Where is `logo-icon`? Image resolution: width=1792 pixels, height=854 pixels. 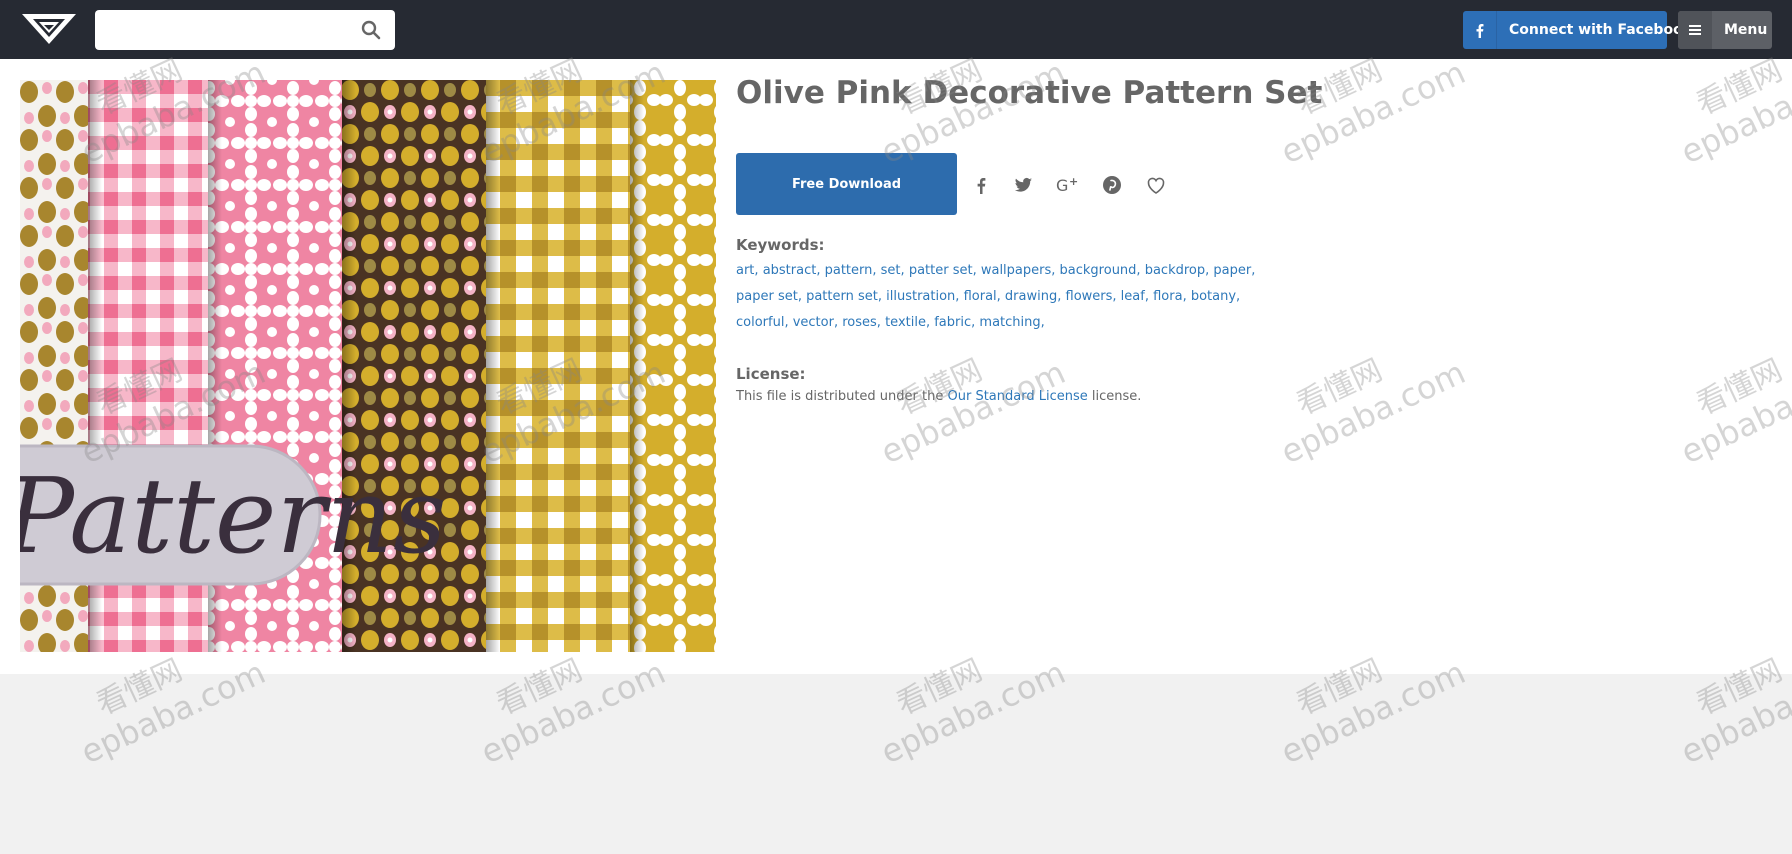
logo-icon is located at coordinates (49, 29).